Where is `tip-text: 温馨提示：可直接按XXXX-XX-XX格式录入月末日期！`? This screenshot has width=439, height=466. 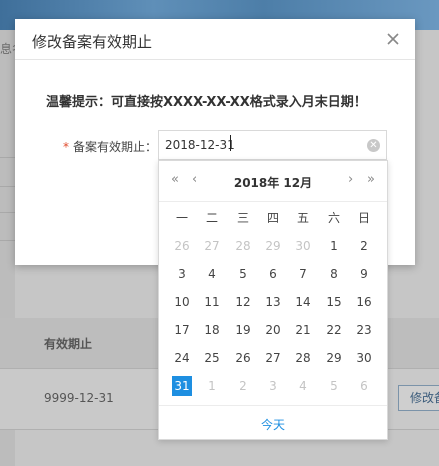 tip-text: 温馨提示：可直接按XXXX-XX-XX格式录入月末日期！ is located at coordinates (206, 102).